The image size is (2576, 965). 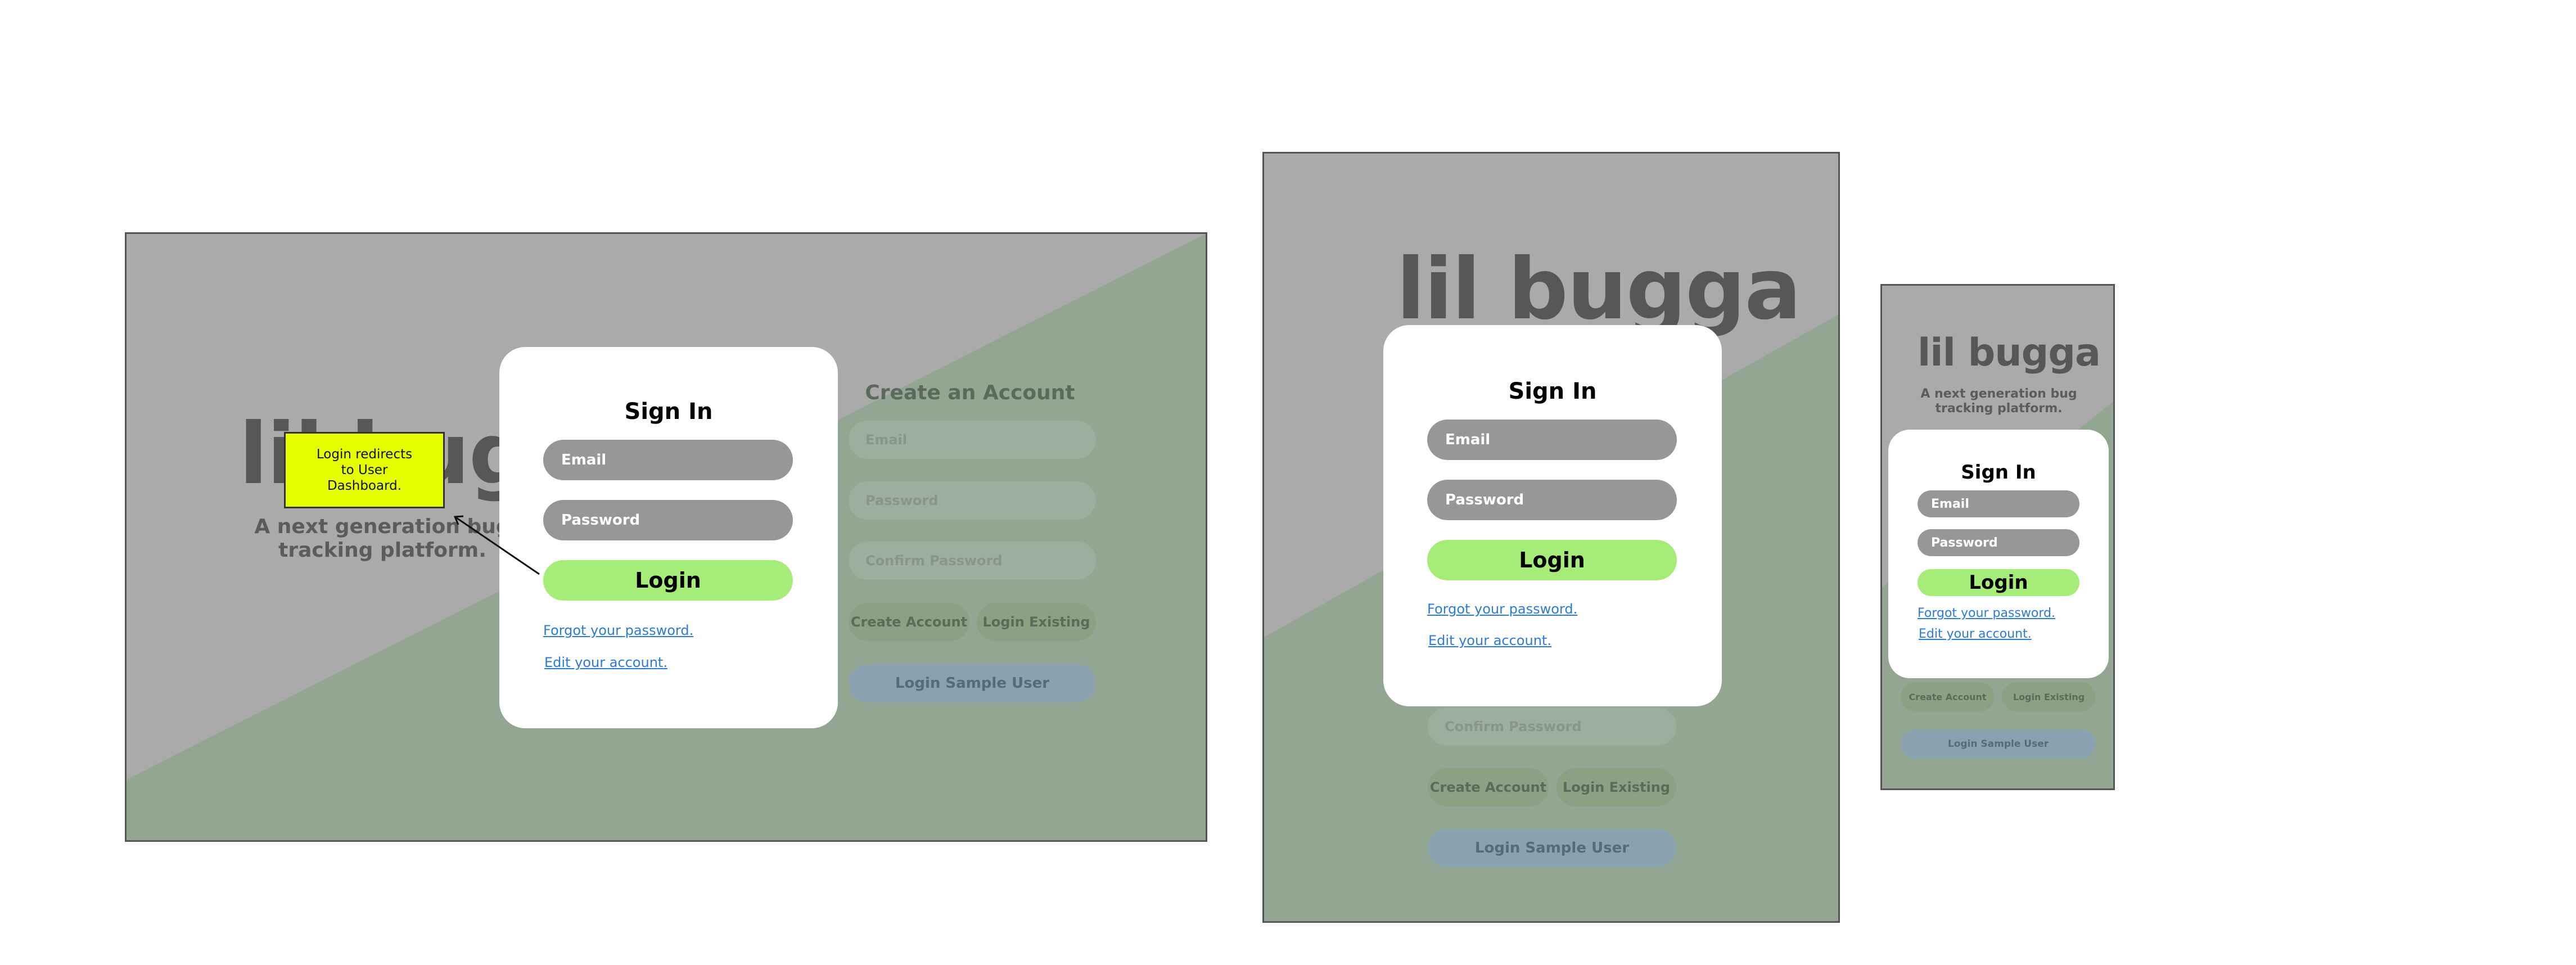 I want to click on create-password-placeholder: Password, so click(x=902, y=500).